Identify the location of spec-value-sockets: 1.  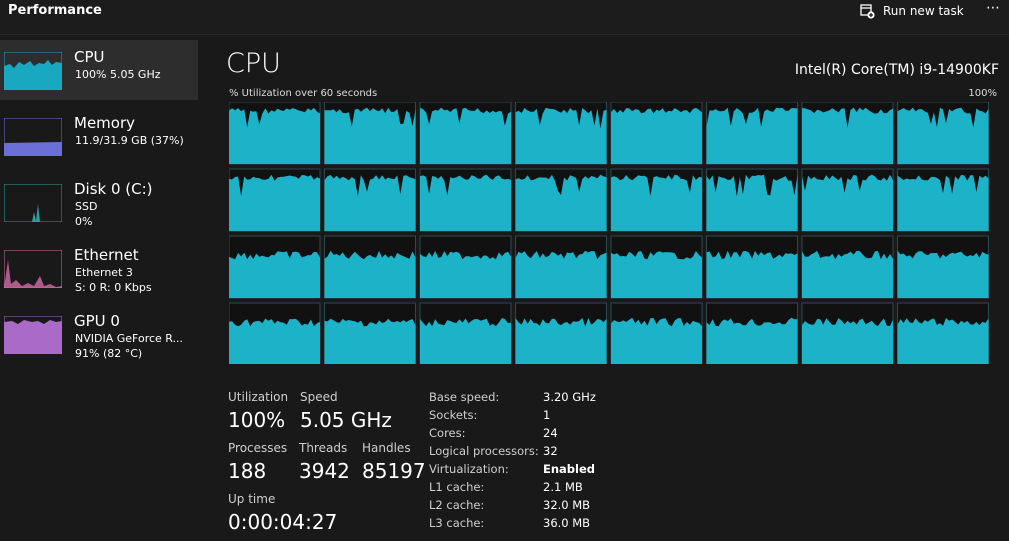
(547, 415).